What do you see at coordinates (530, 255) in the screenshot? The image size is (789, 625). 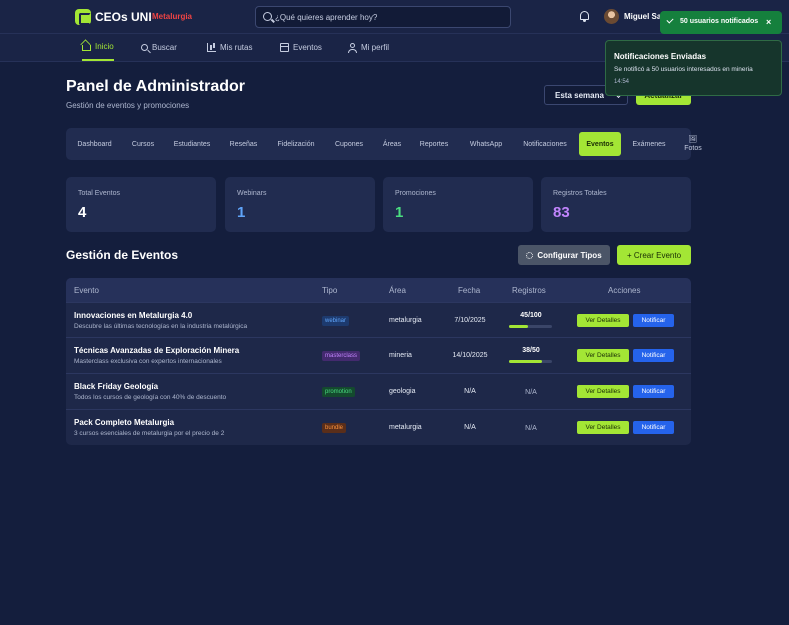 I see `gear-icon` at bounding box center [530, 255].